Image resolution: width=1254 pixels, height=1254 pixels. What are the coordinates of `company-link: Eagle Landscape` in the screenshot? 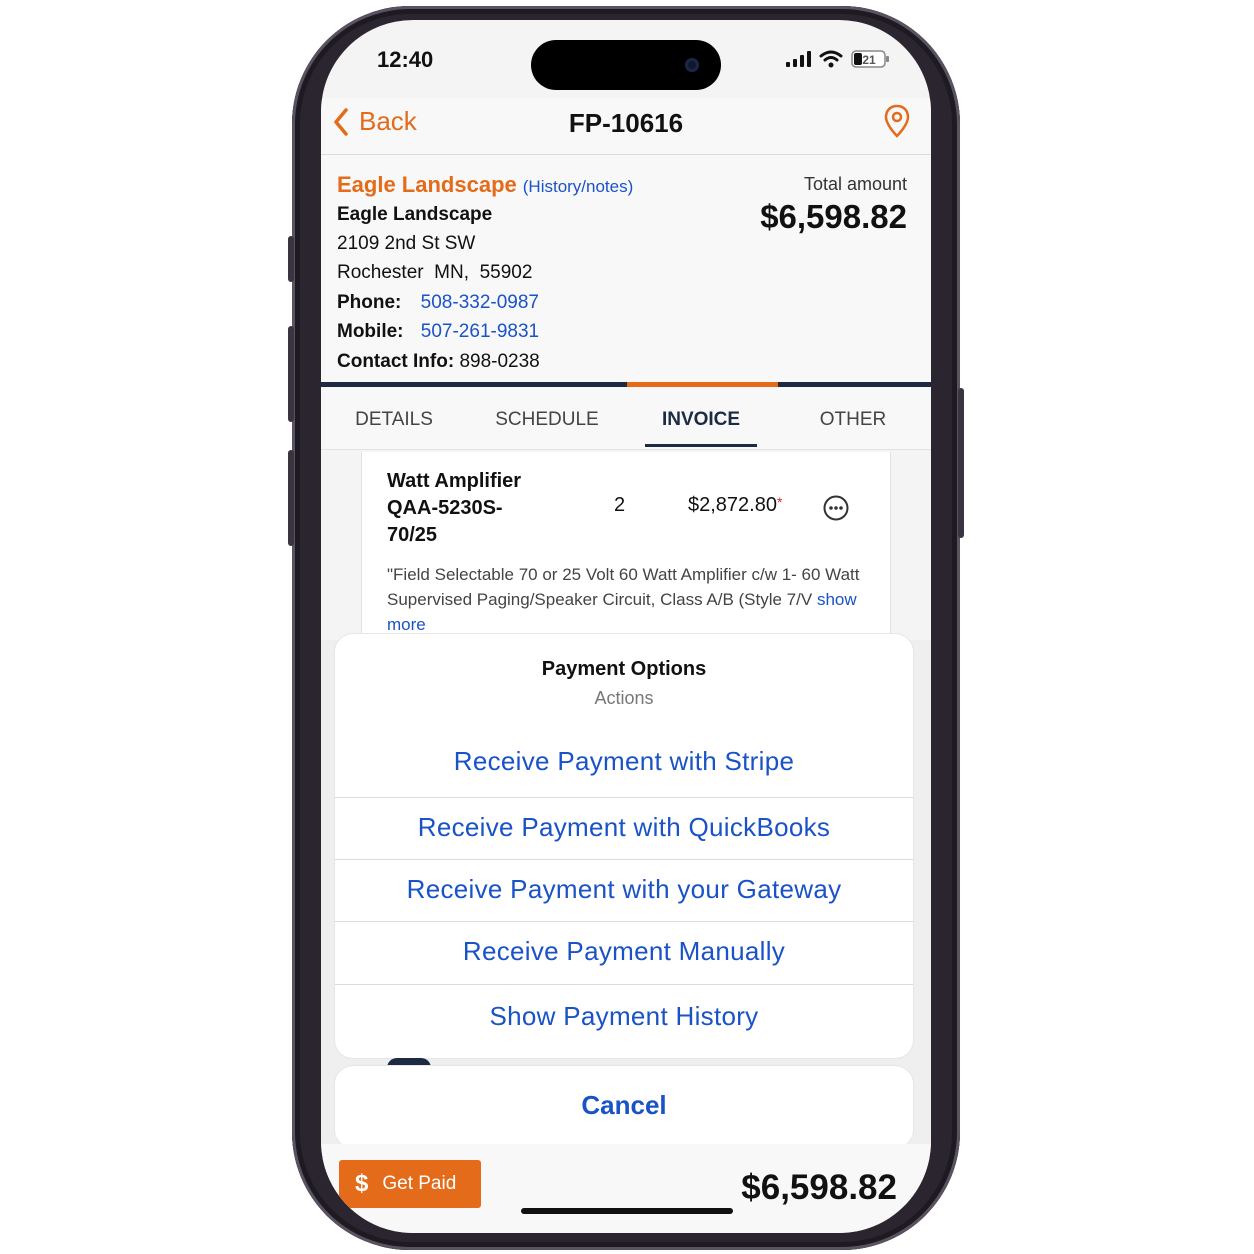 It's located at (427, 184).